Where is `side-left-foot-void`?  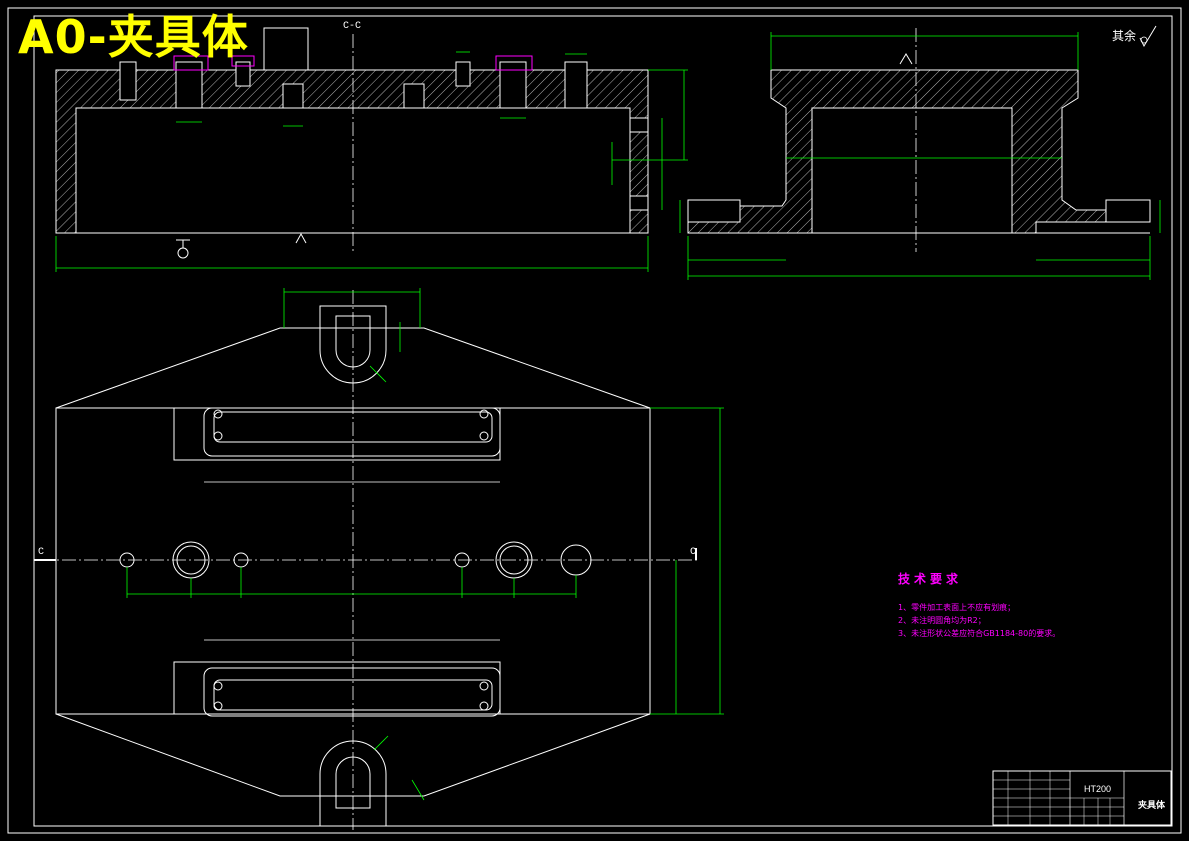
side-left-foot-void is located at coordinates (714, 211).